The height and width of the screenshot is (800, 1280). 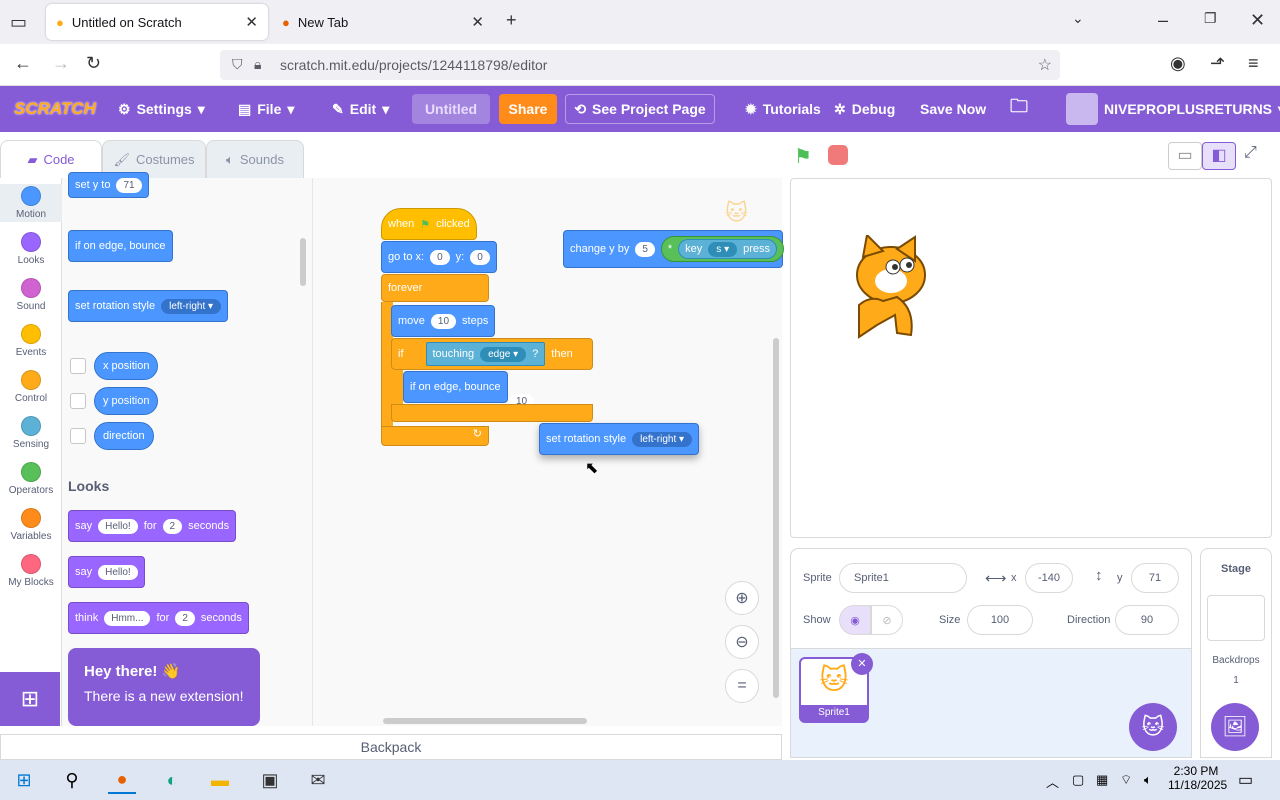 I want to click on zoom-out-icon: ⊖, so click(x=742, y=642).